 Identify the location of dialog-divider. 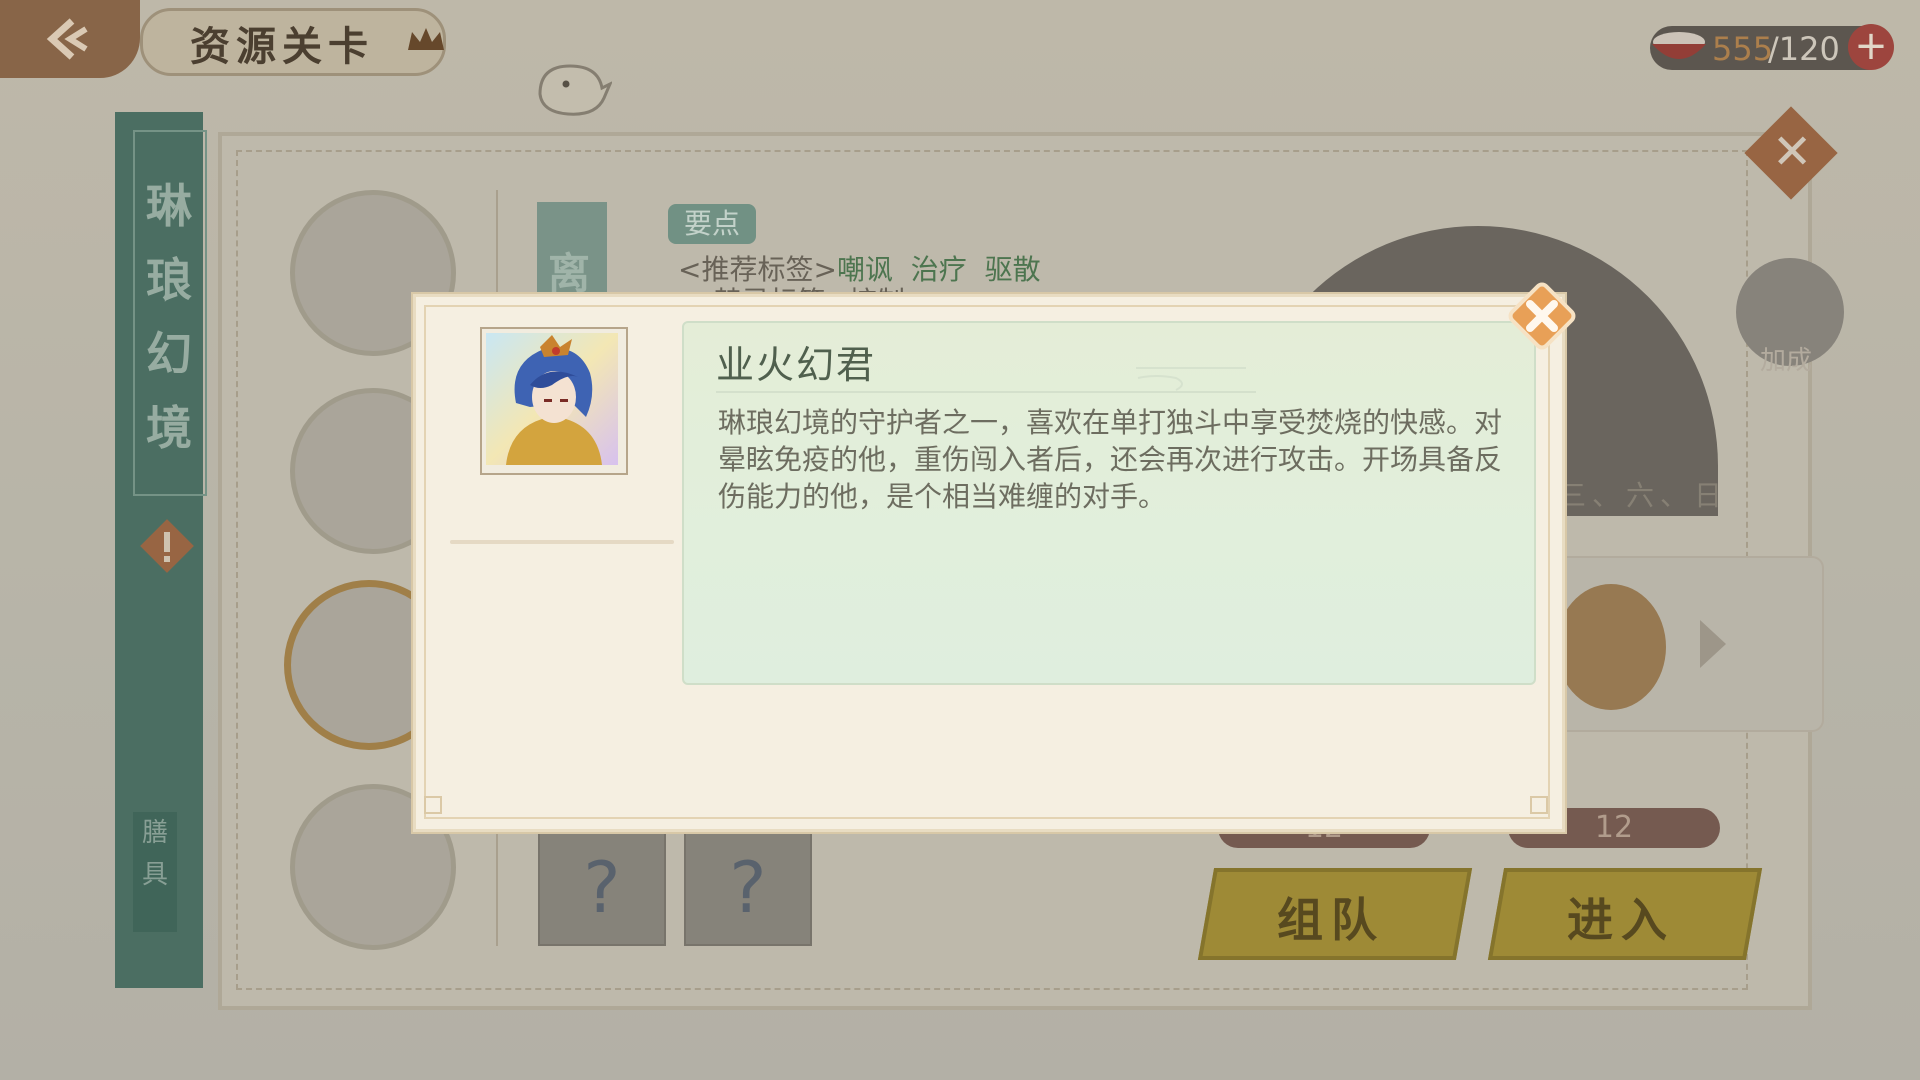
(562, 542).